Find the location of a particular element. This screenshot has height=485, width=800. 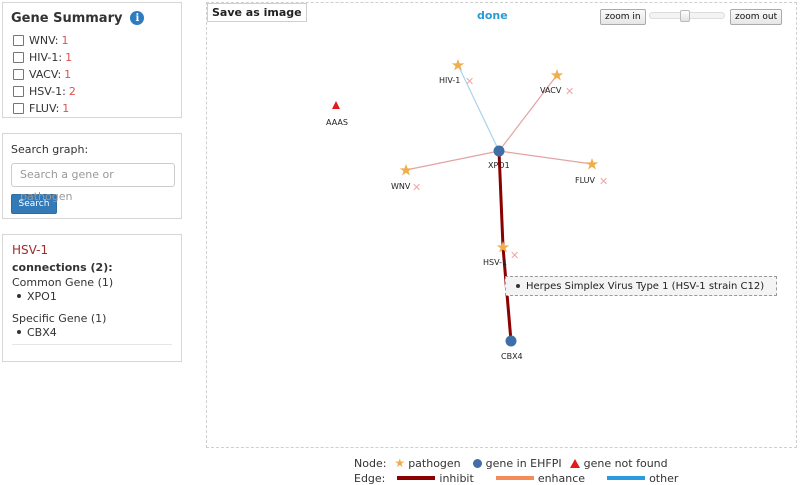

node-fluv-pathogen-icon is located at coordinates (592, 164).